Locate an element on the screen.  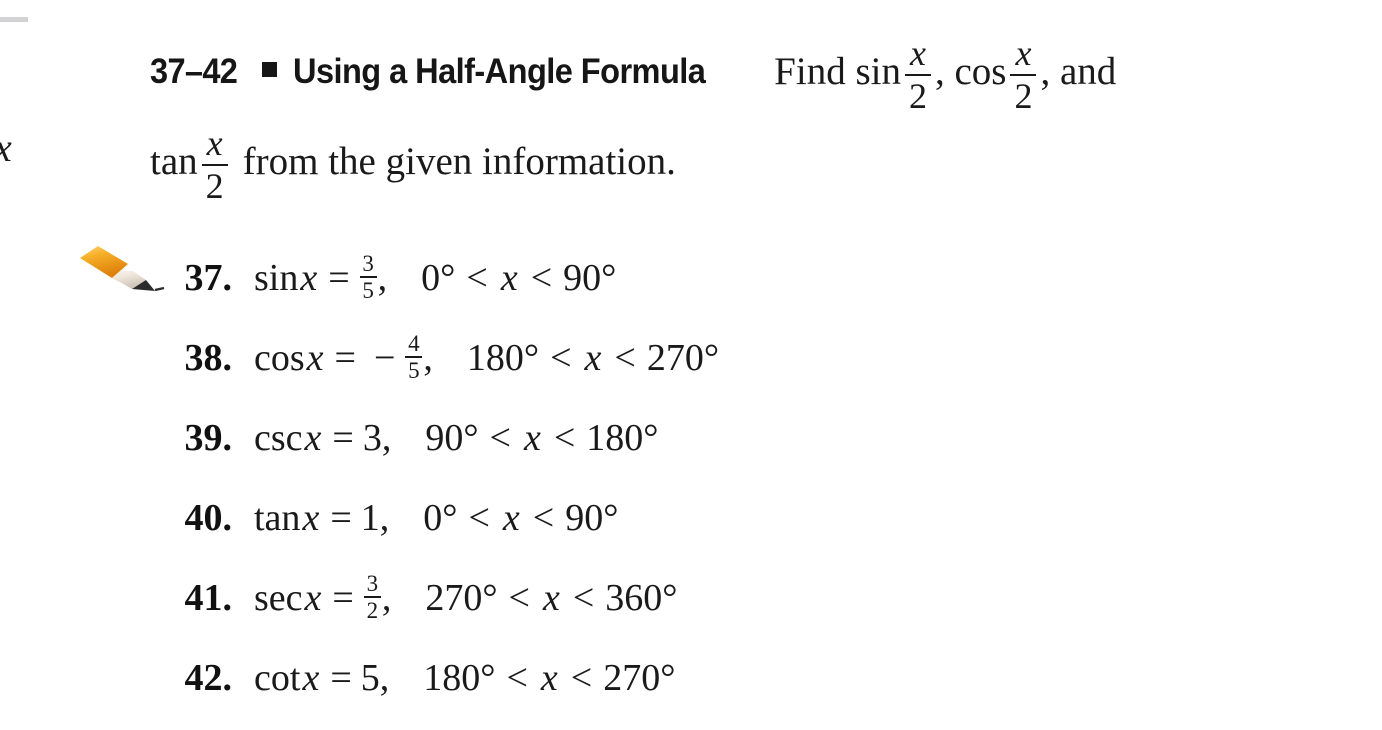
upper-bound: 360° is located at coordinates (641, 598).